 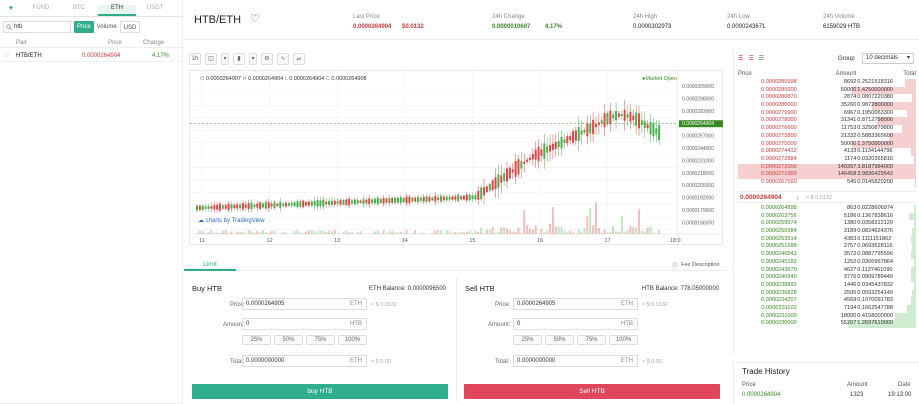 I want to click on cell-amount: 6967, so click(x=850, y=112).